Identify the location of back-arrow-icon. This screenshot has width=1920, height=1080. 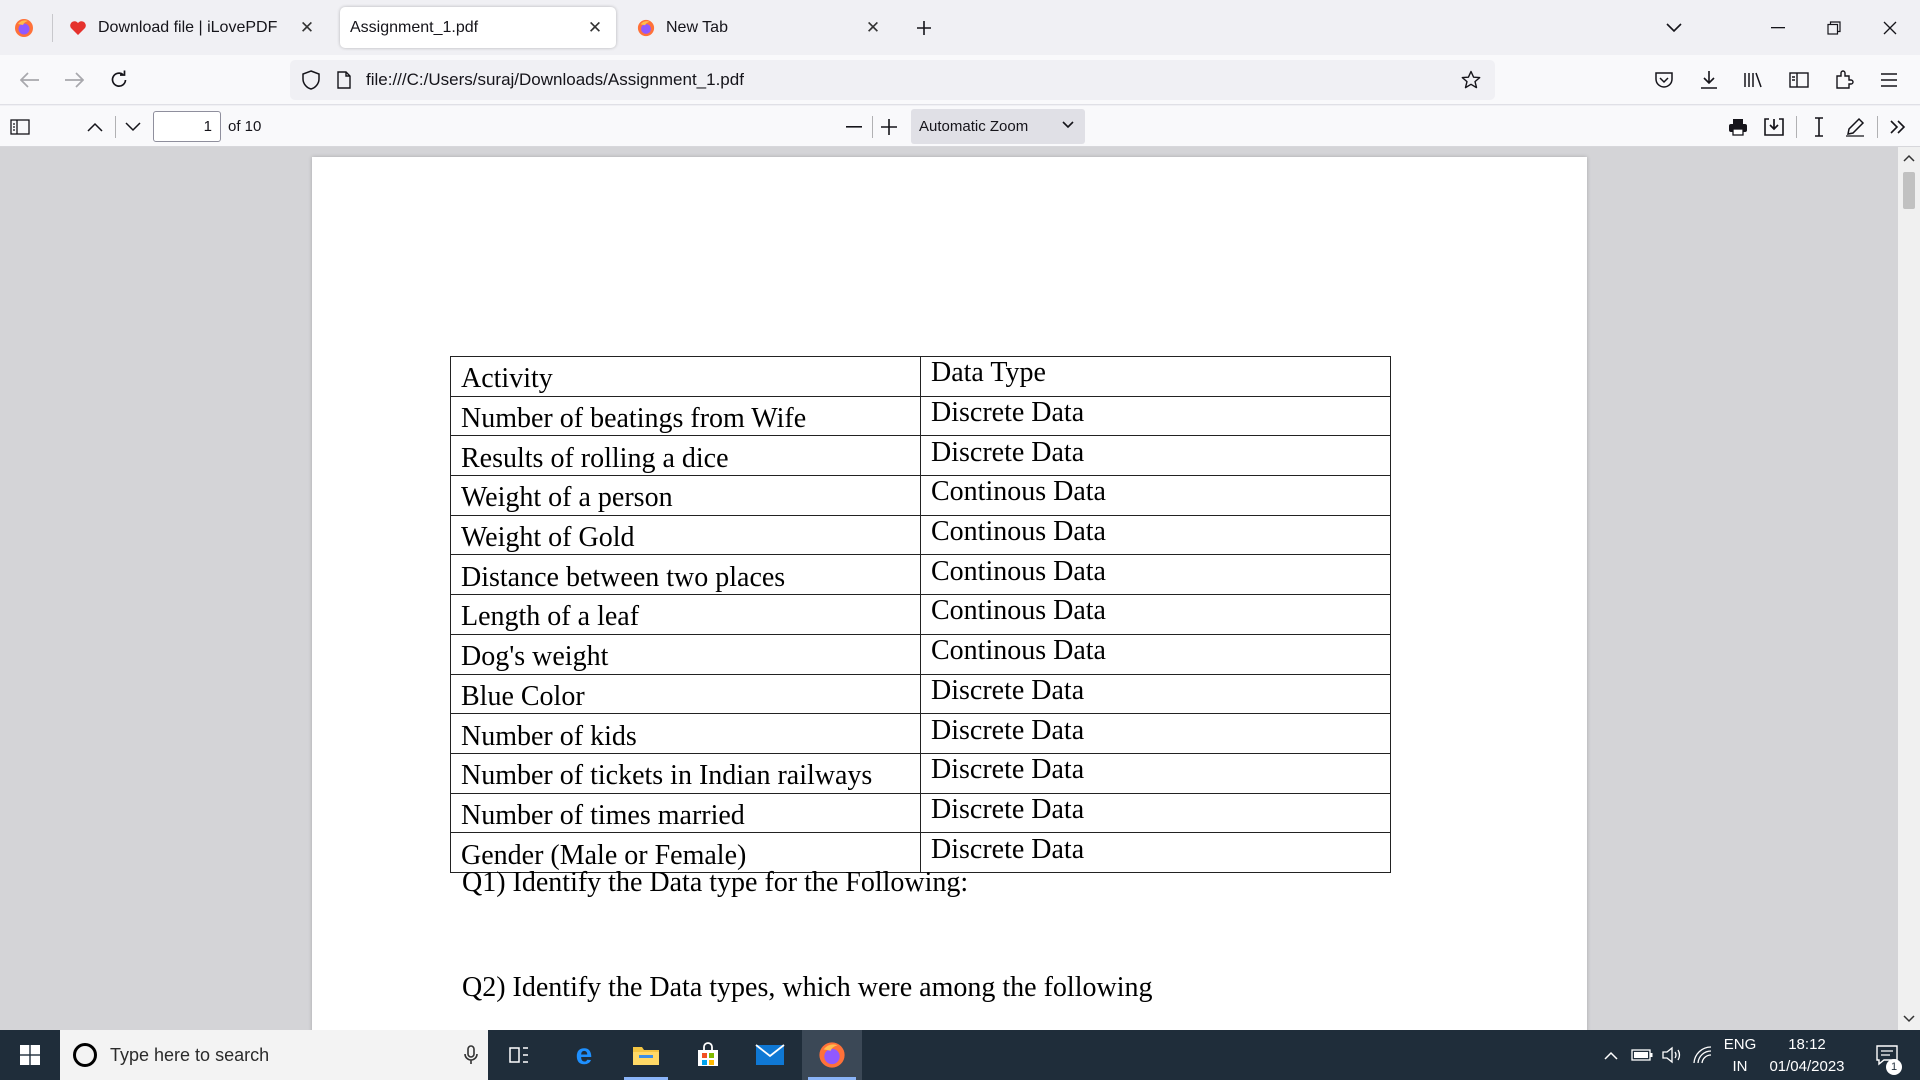
(30, 80).